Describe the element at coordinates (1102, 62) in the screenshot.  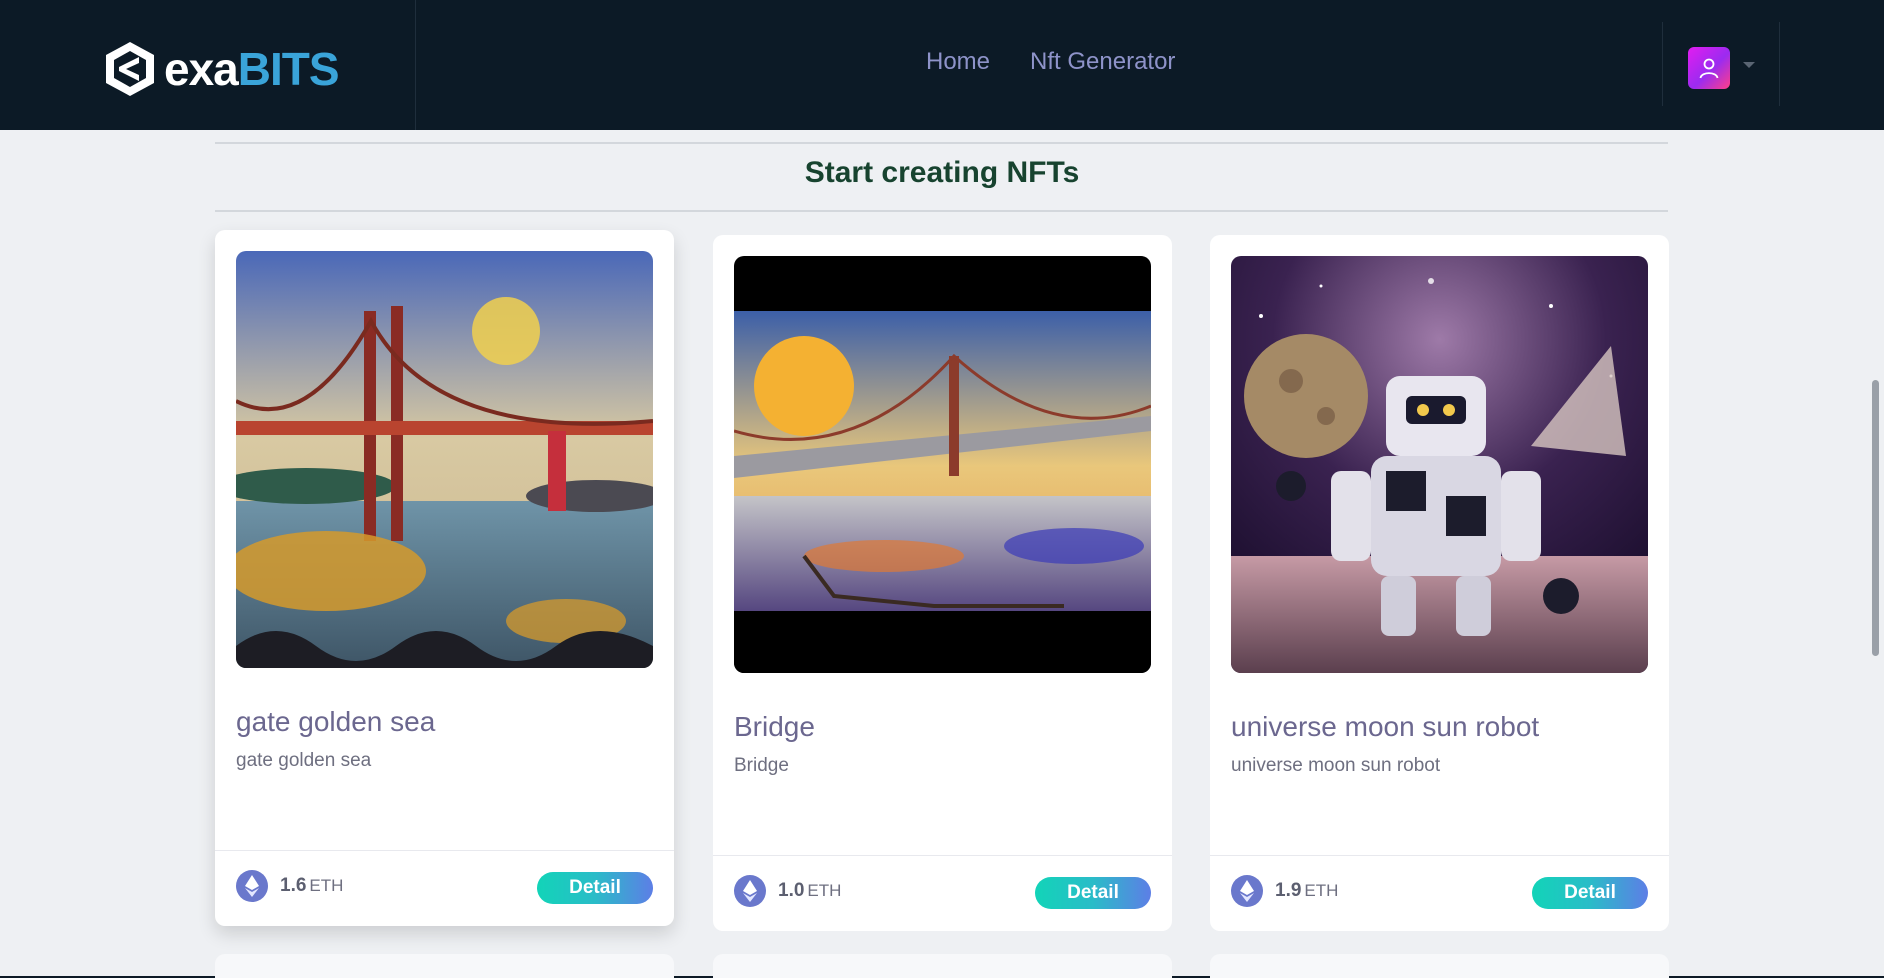
I see `nav-link-nft-generator: Nft Generator` at that location.